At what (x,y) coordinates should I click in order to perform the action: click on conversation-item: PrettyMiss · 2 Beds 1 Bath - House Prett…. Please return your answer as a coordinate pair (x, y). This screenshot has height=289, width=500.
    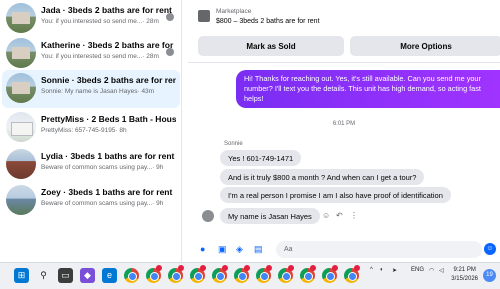
    Looking at the image, I should click on (91, 128).